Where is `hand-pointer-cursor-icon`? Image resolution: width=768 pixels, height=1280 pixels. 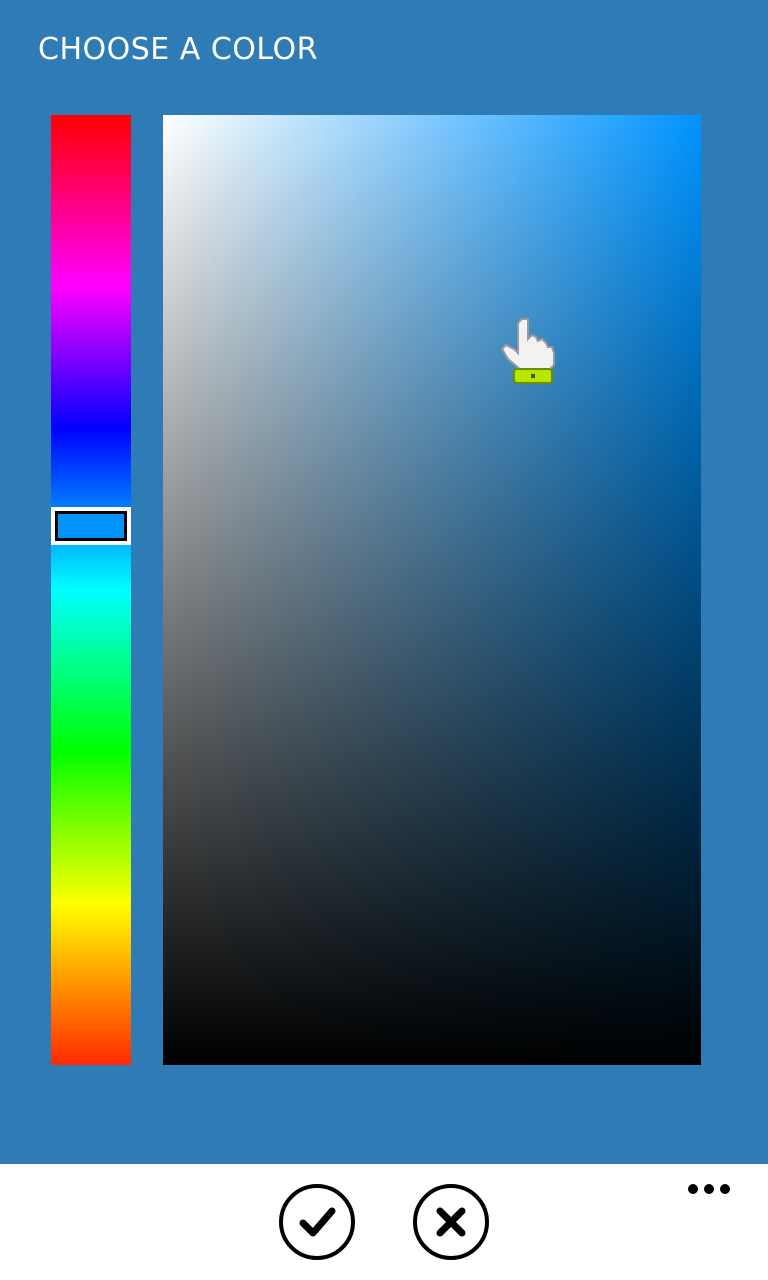
hand-pointer-cursor-icon is located at coordinates (527, 351).